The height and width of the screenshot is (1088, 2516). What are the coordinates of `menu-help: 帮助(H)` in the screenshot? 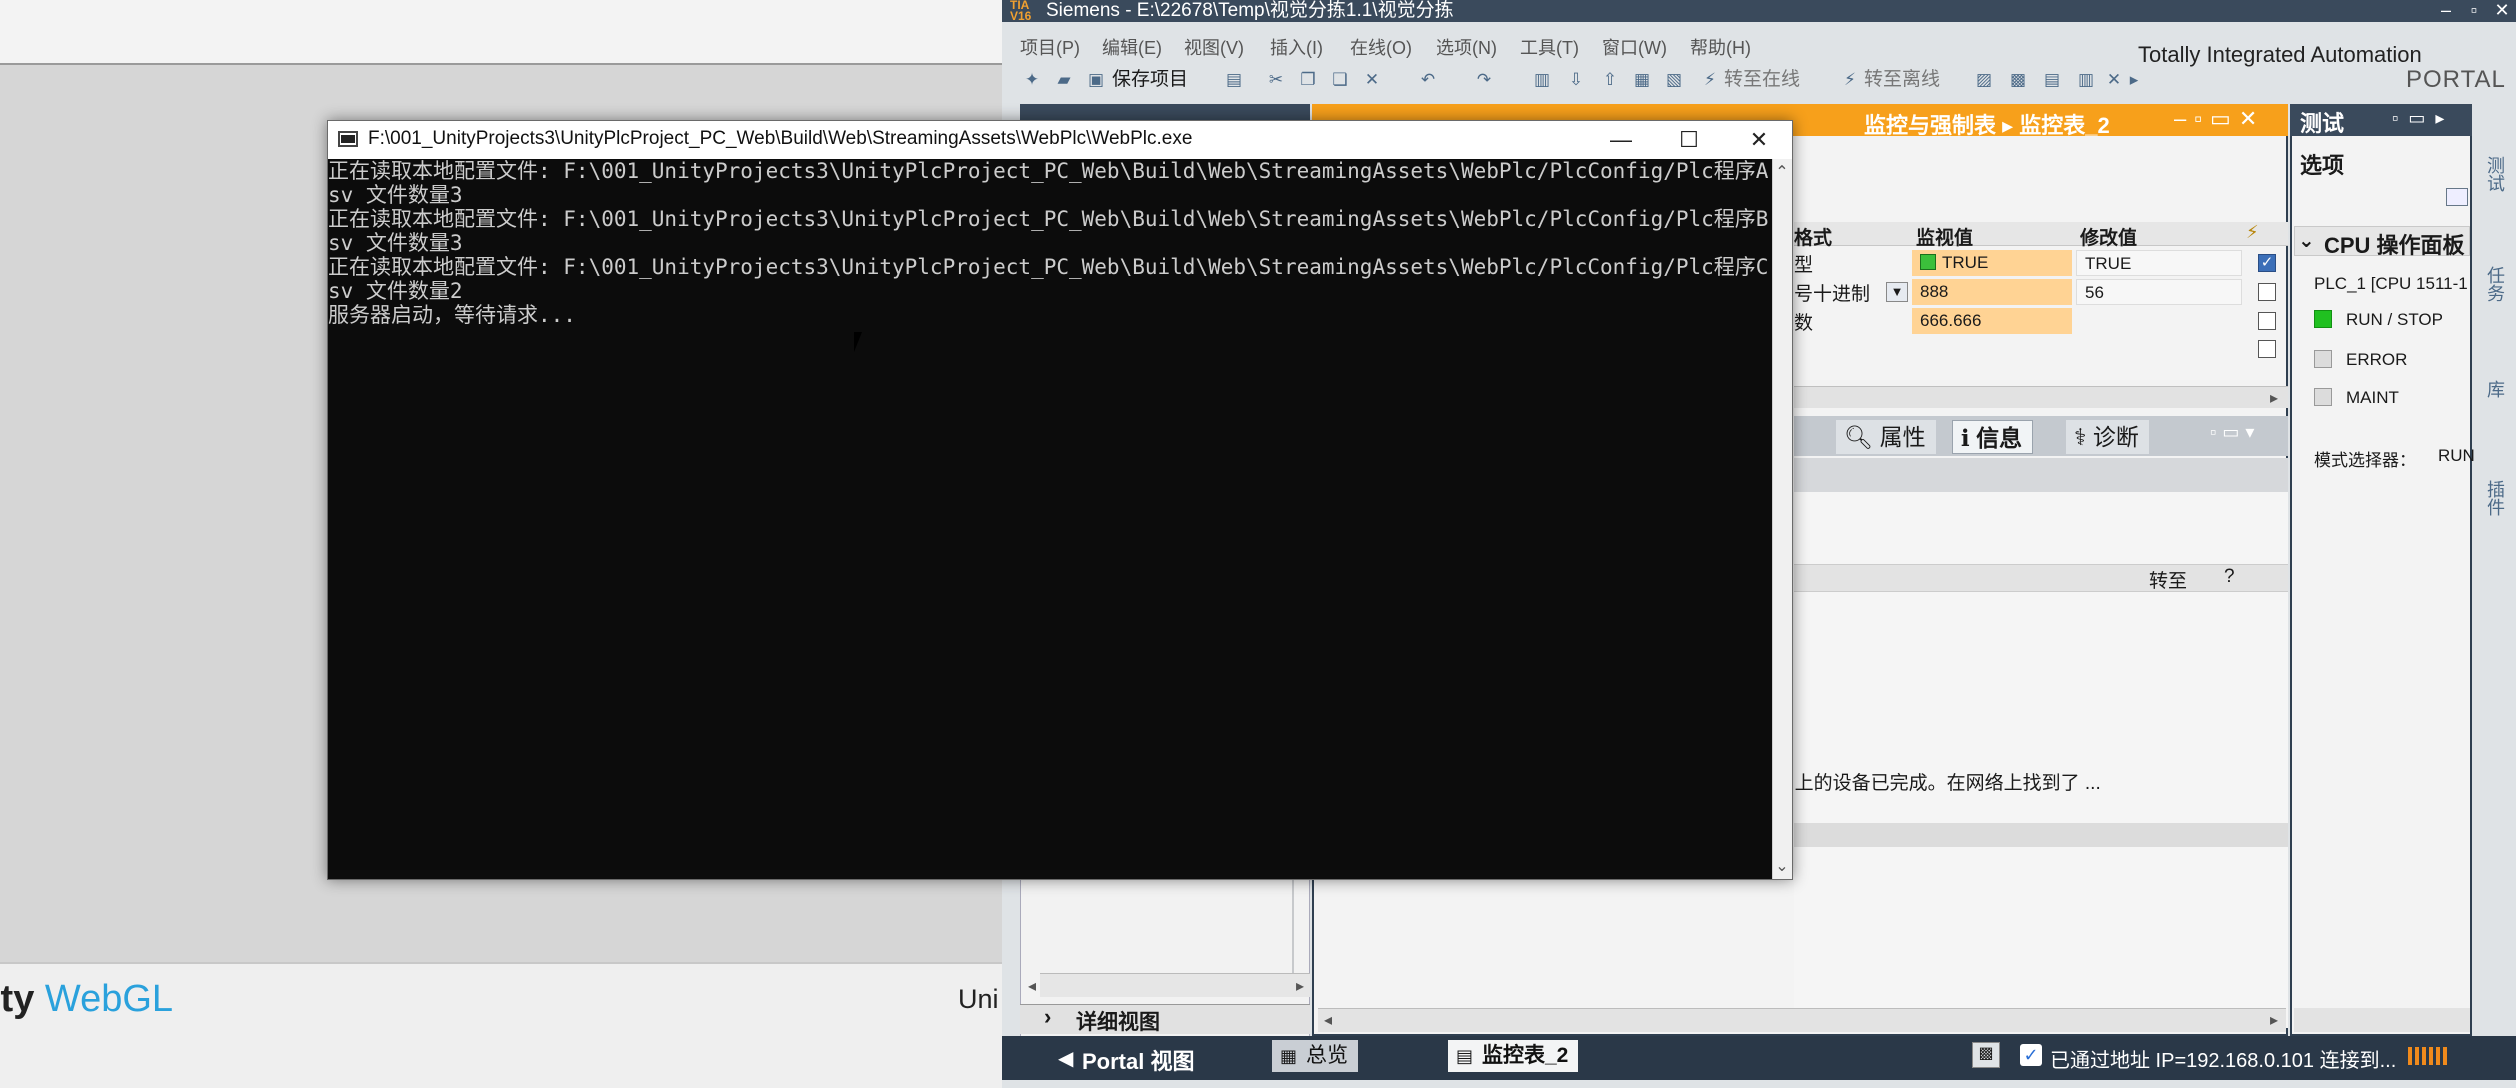 It's located at (1720, 47).